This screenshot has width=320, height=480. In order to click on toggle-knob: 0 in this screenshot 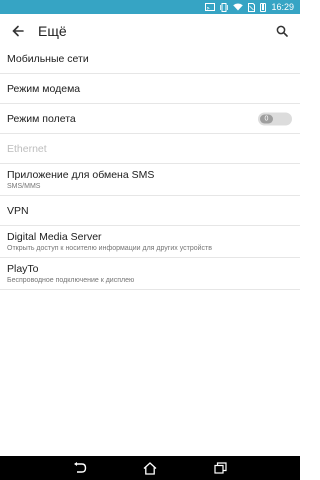, I will do `click(266, 118)`.